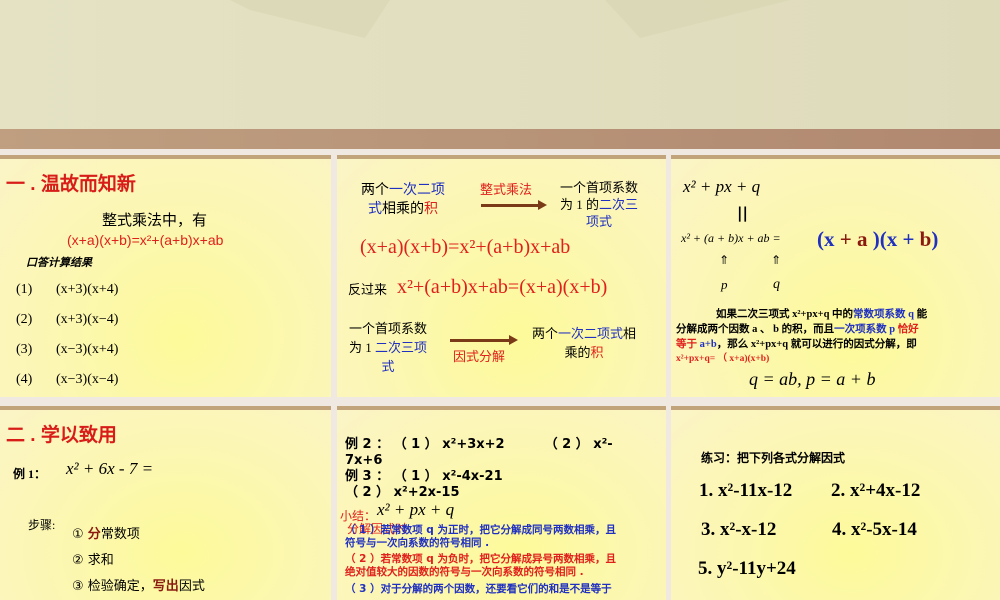 Image resolution: width=1000 pixels, height=600 pixels. What do you see at coordinates (828, 239) in the screenshot?
I see `text: (x` at bounding box center [828, 239].